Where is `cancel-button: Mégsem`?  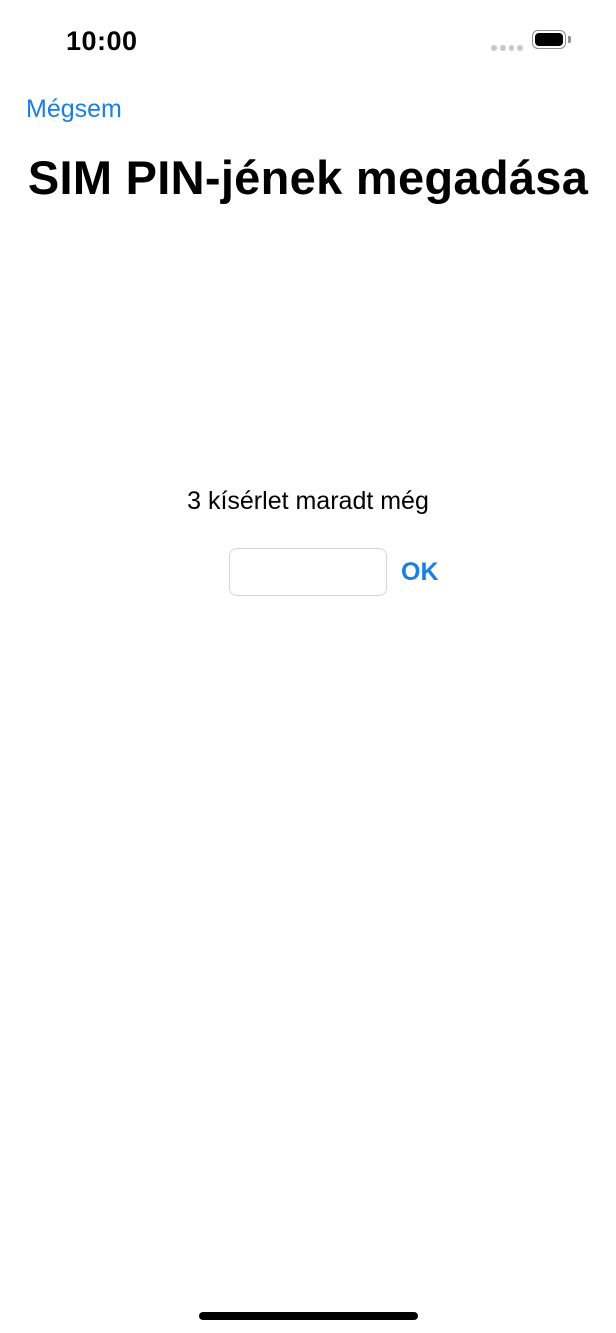 cancel-button: Mégsem is located at coordinates (74, 109).